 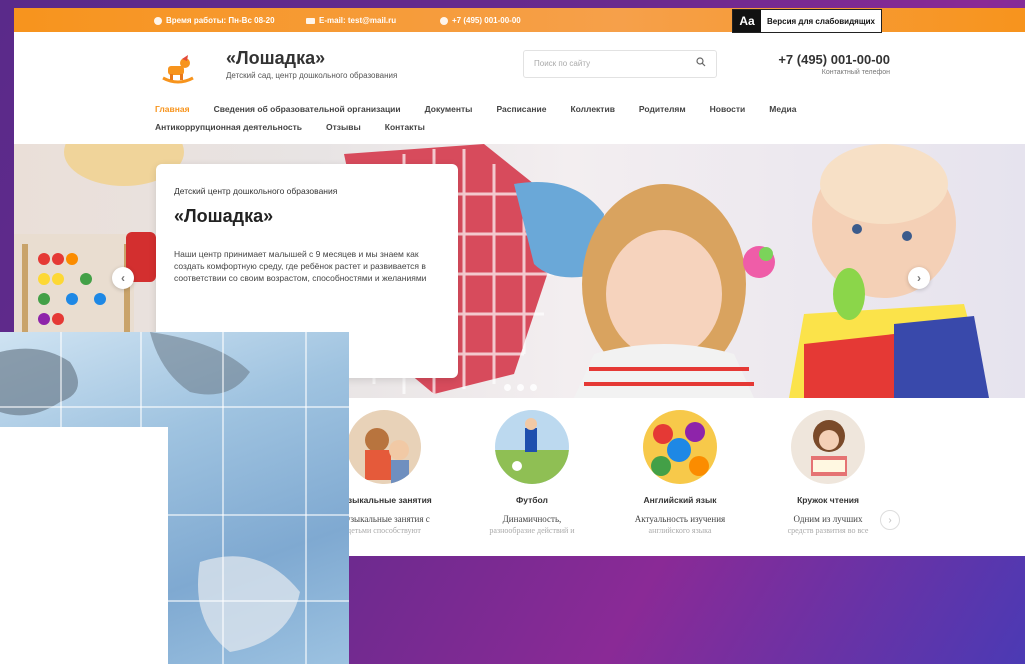 I want to click on hero-title: «Лошадка», so click(x=224, y=216).